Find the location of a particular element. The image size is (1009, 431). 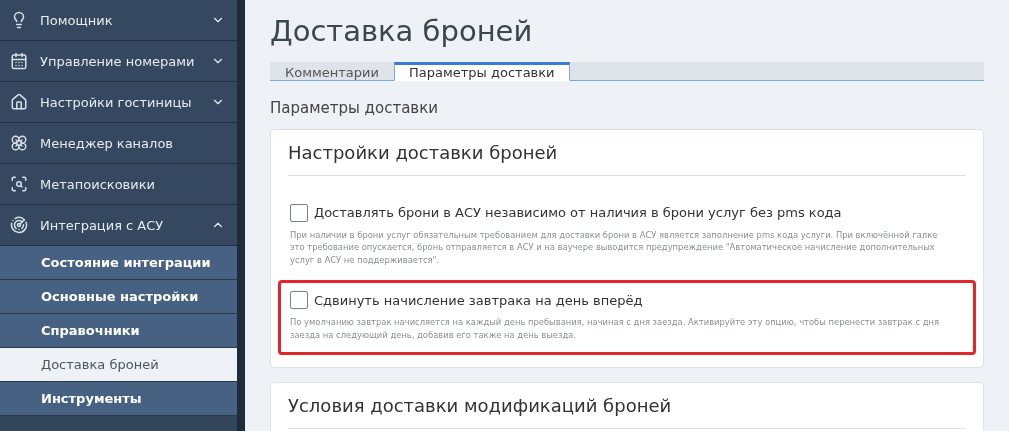

card-title: Настройки доставки броней is located at coordinates (627, 158).